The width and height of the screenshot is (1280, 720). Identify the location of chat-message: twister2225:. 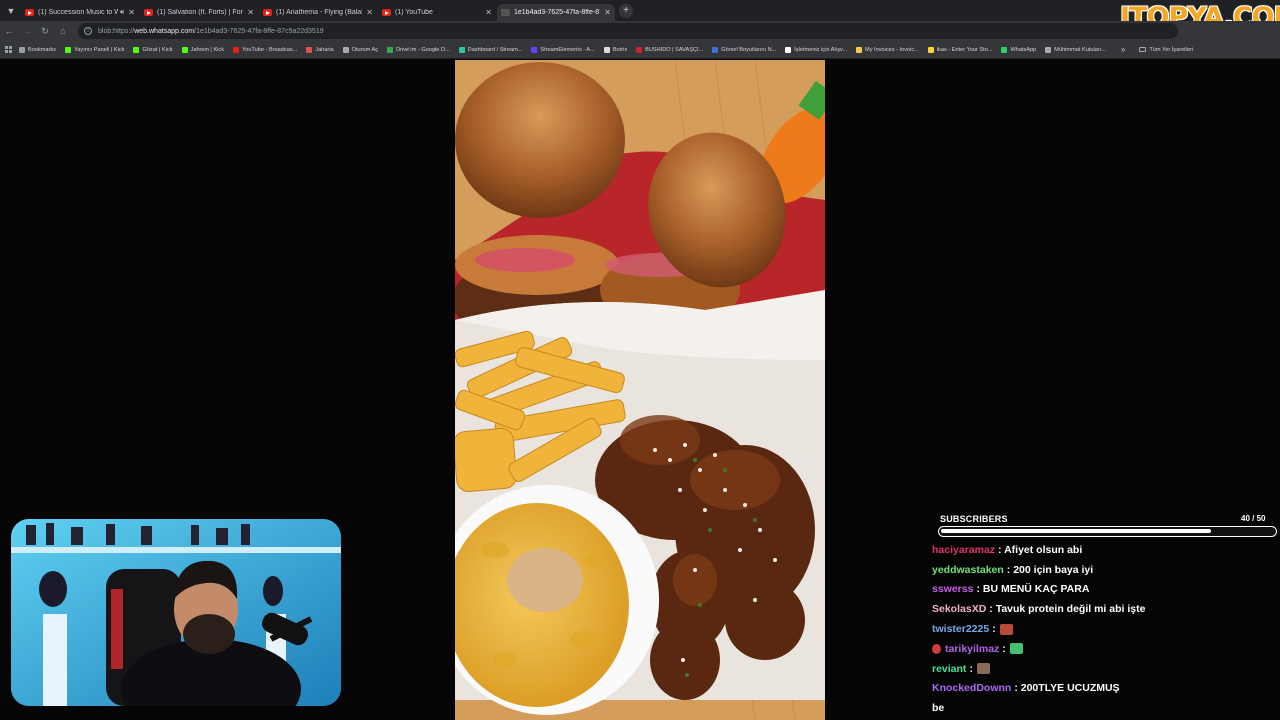
(1104, 629).